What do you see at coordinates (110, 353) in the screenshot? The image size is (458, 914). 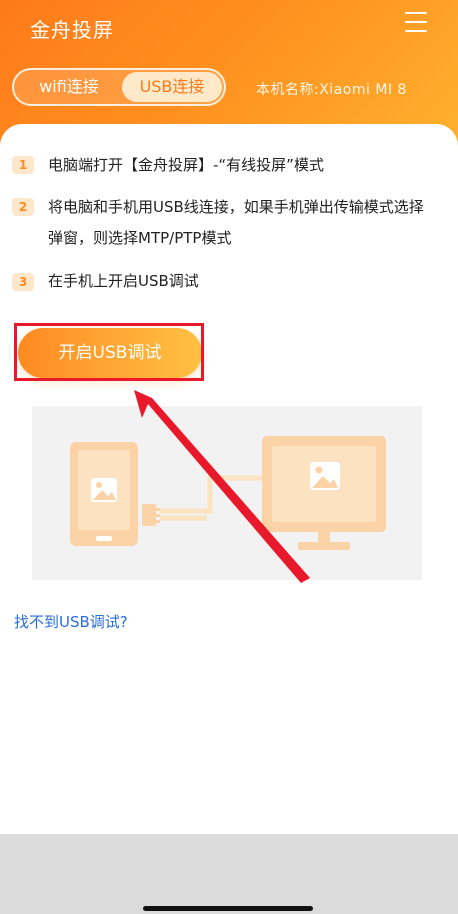 I see `enable-usb-debugging-button: 开启USB调试` at bounding box center [110, 353].